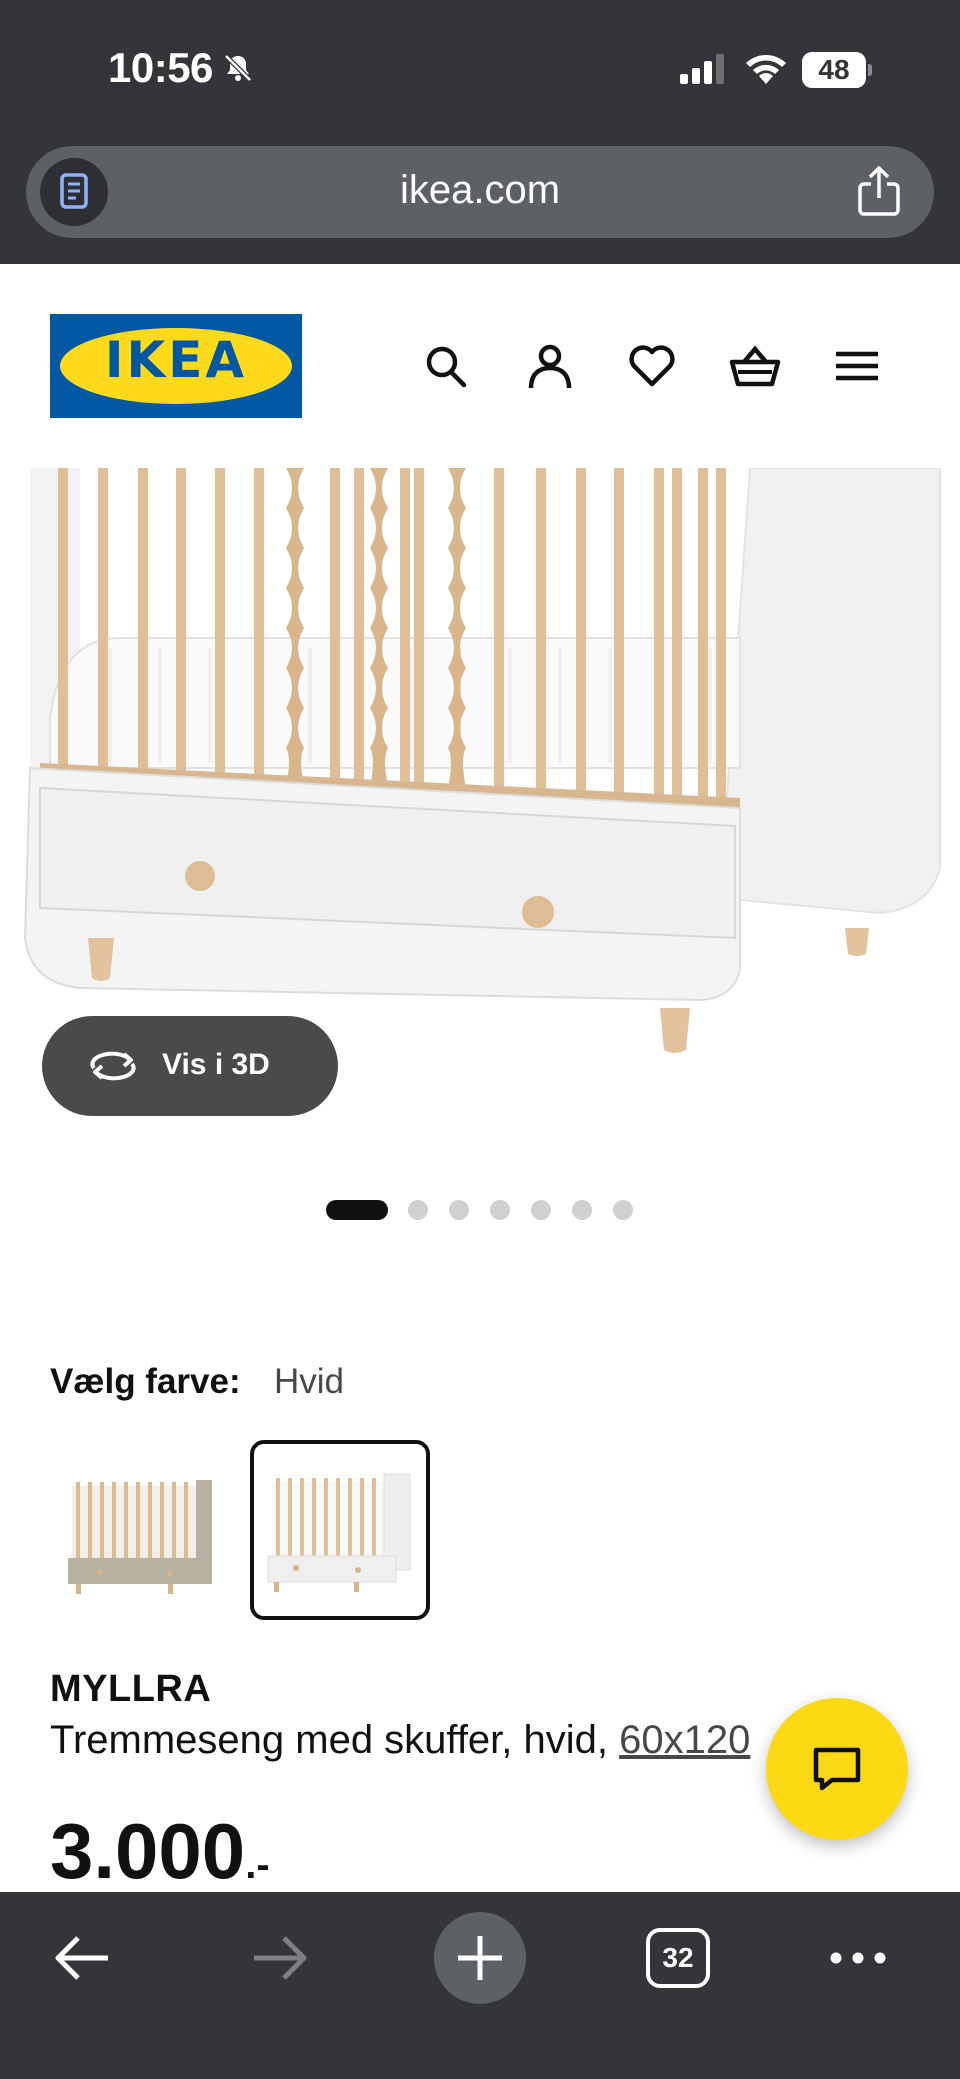  I want to click on price-amount: 3.000, so click(148, 1851).